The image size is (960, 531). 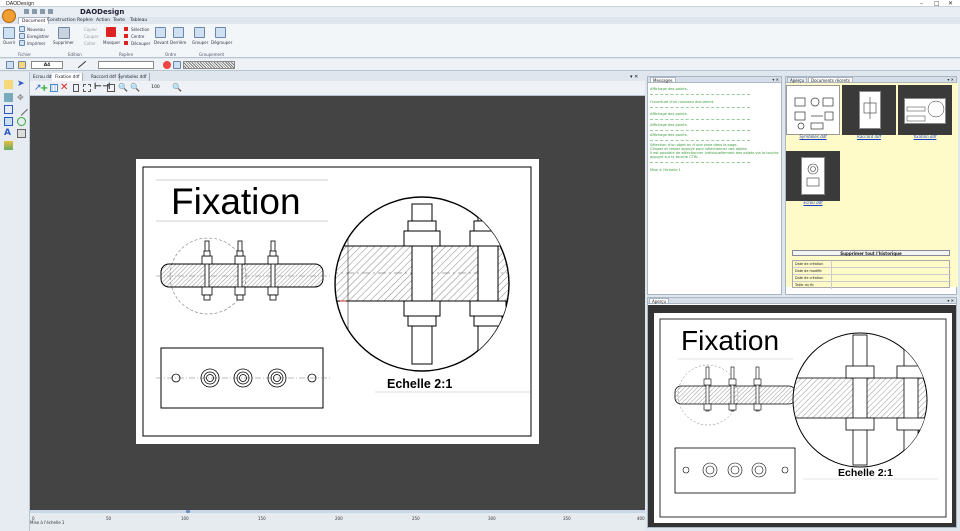 What do you see at coordinates (9, 33) in the screenshot?
I see `open-icon` at bounding box center [9, 33].